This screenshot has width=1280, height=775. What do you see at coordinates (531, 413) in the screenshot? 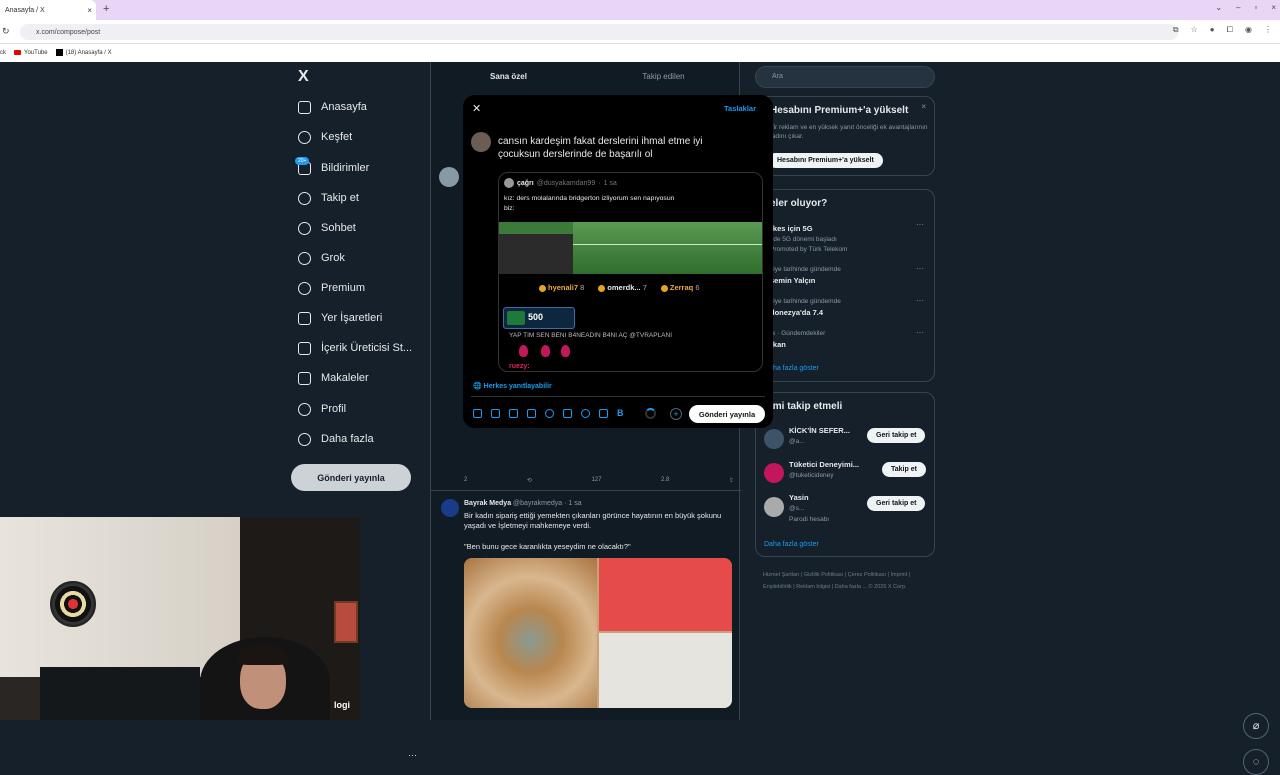
I see `poll-icon` at bounding box center [531, 413].